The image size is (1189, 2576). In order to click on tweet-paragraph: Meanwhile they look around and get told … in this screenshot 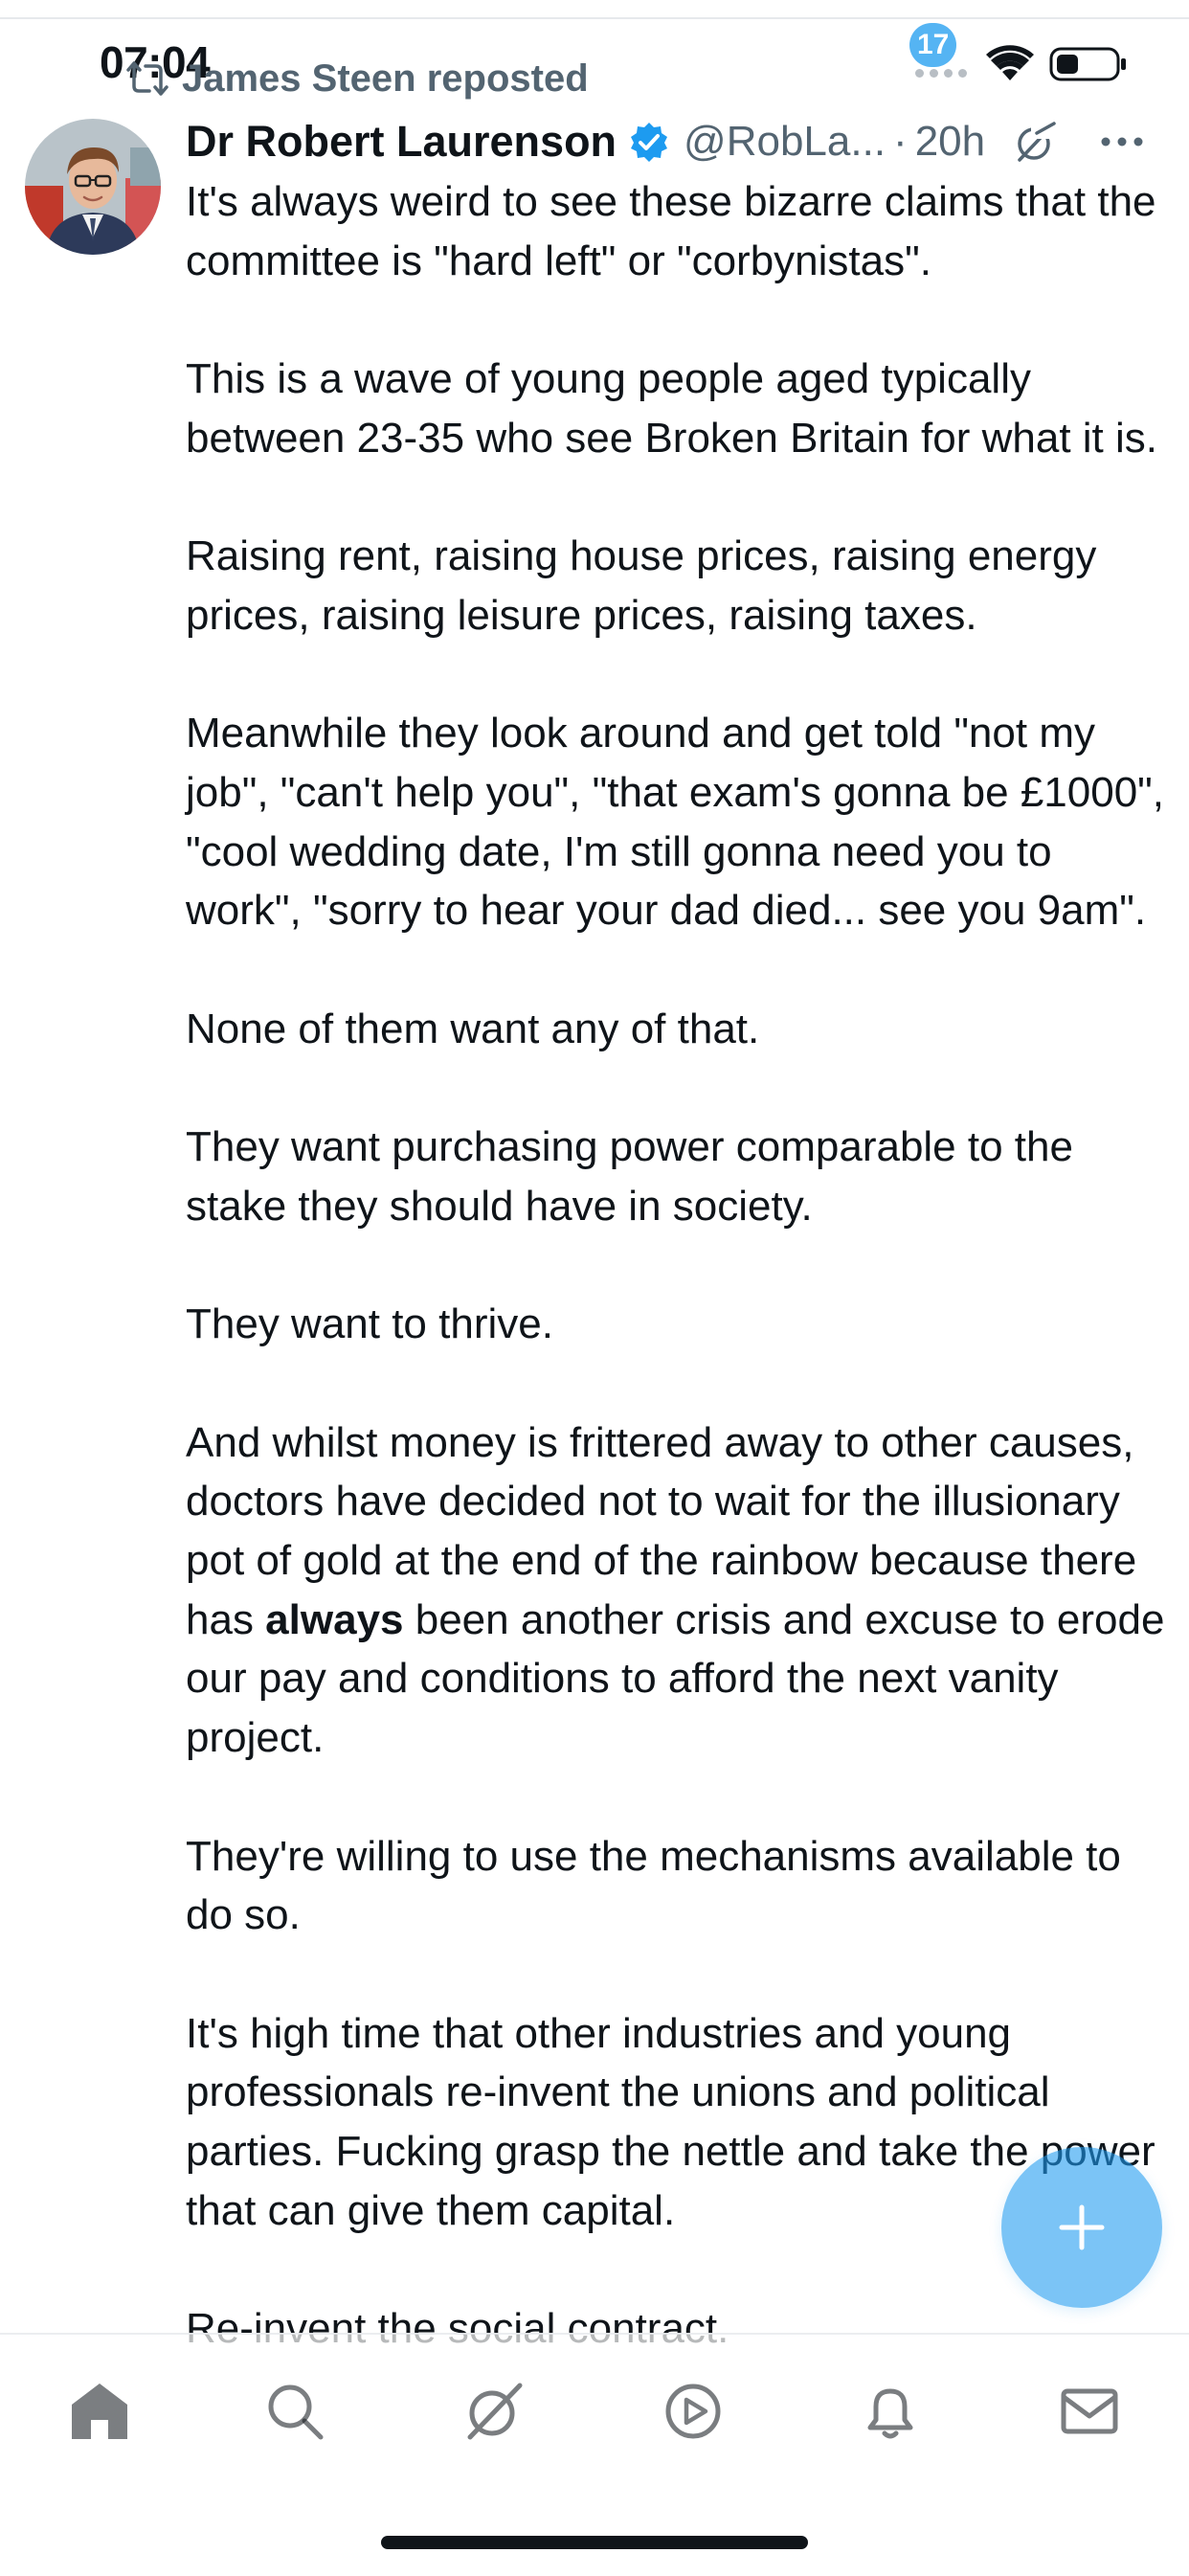, I will do `click(675, 822)`.